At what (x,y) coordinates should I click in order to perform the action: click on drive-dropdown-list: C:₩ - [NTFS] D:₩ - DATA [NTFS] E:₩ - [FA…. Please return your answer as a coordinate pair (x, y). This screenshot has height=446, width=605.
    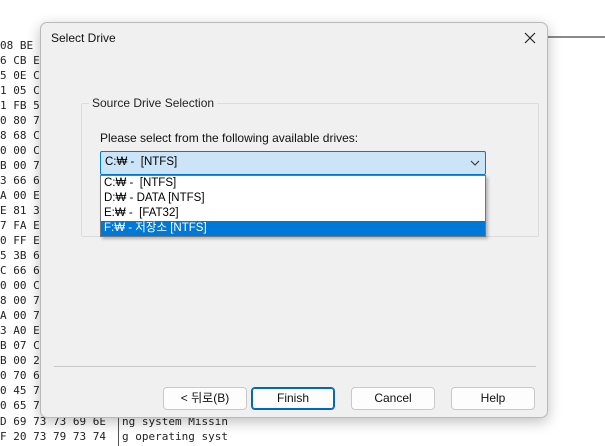
    Looking at the image, I should click on (293, 206).